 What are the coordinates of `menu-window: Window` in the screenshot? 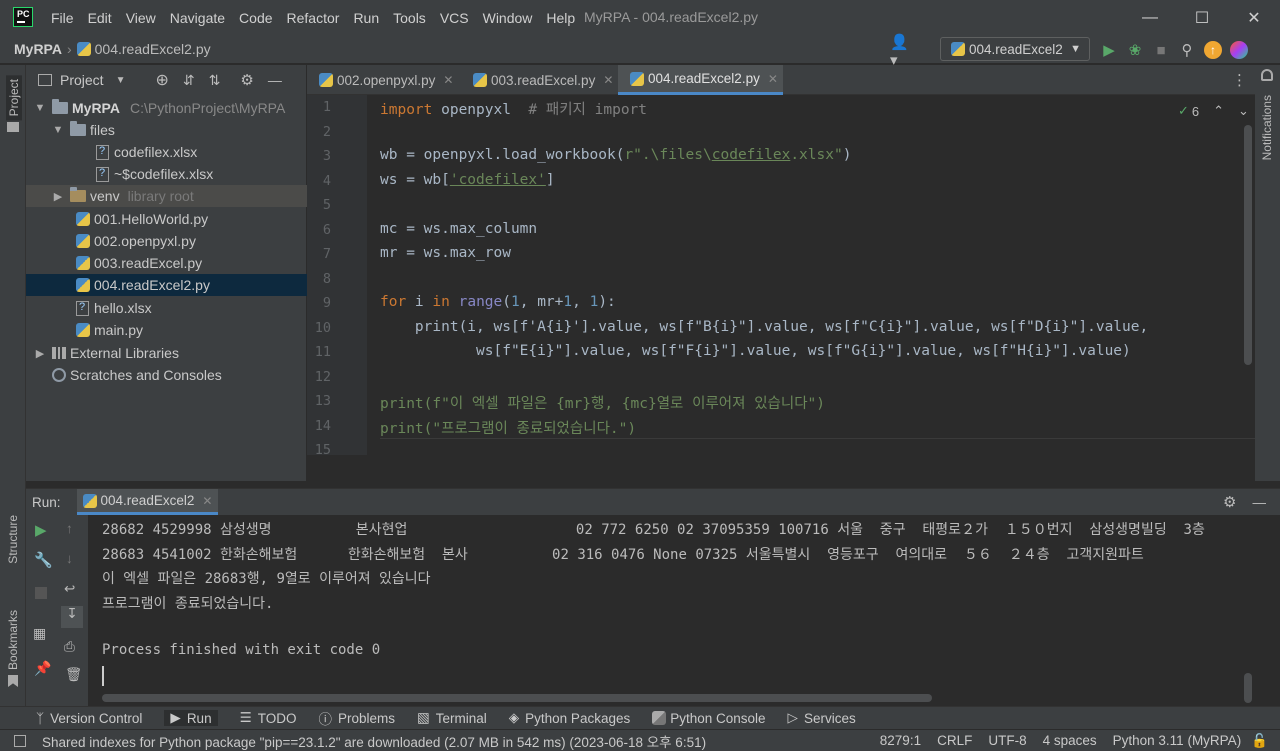 It's located at (508, 18).